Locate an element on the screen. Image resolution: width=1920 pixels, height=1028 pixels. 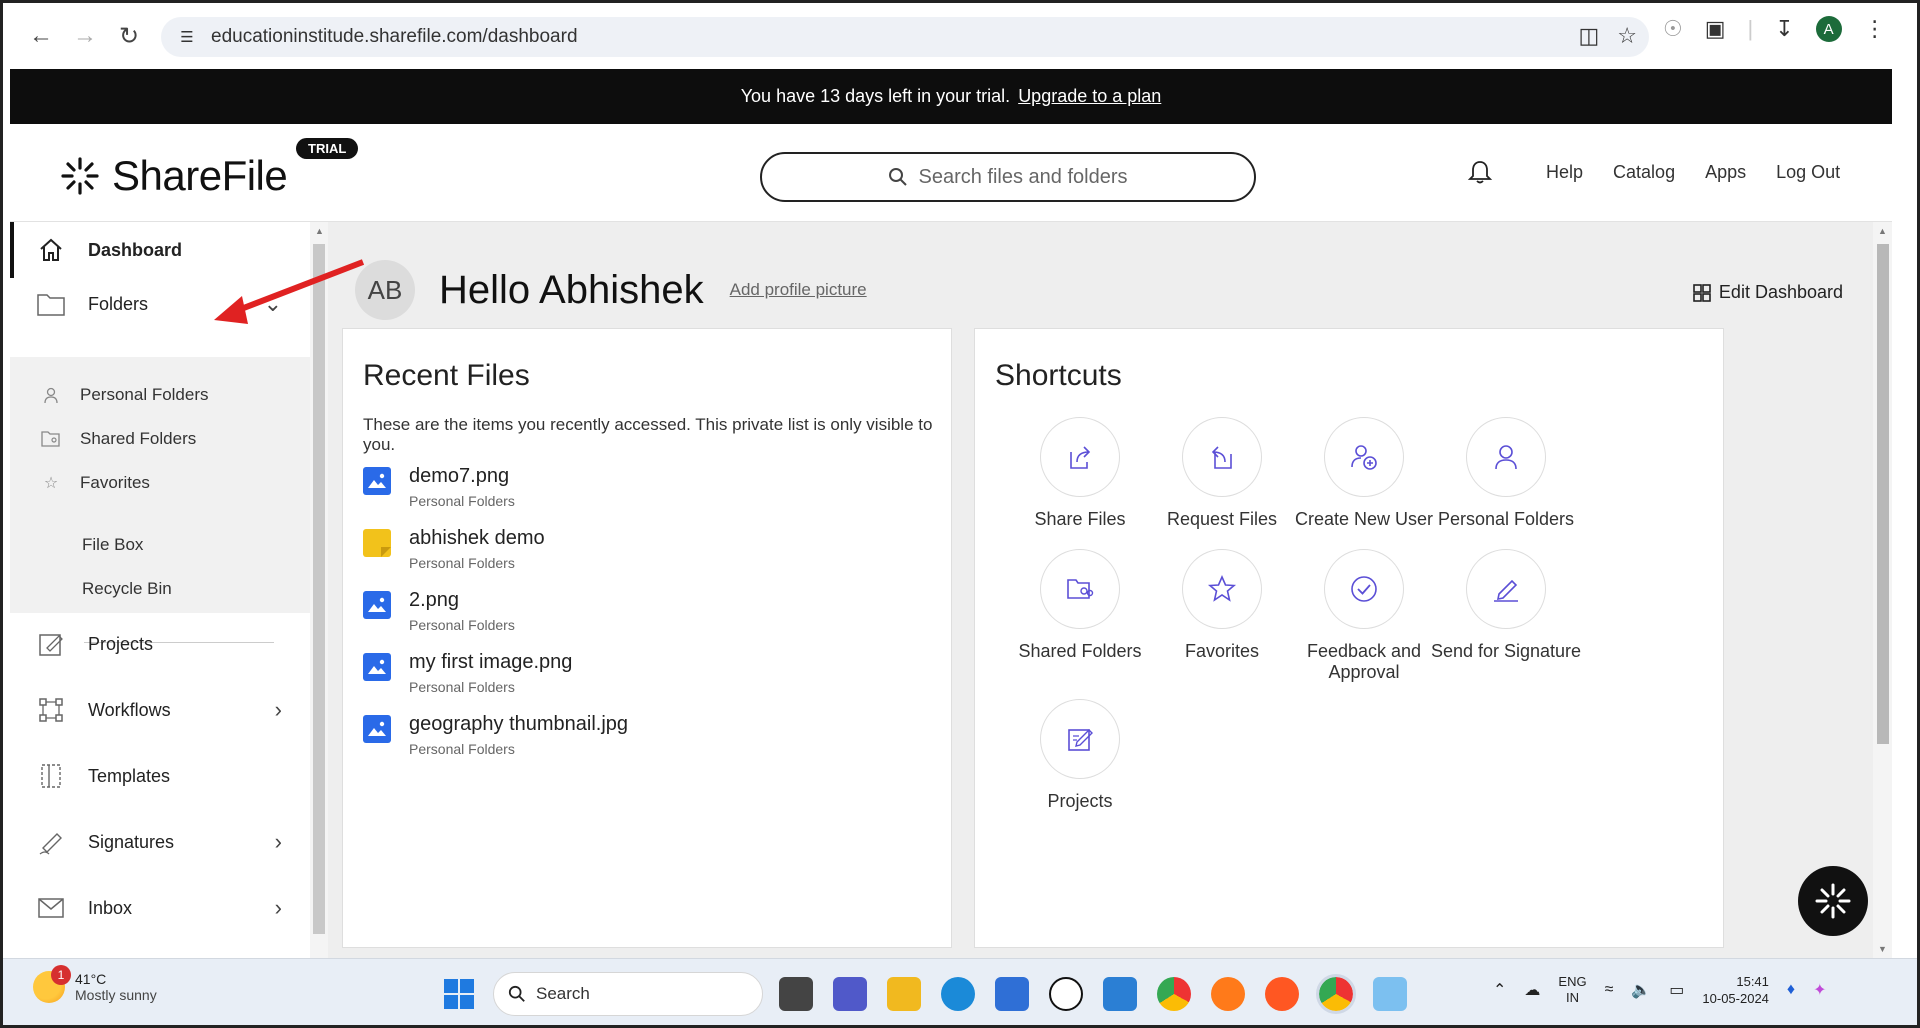
file-location: Personal Folders is located at coordinates (462, 625).